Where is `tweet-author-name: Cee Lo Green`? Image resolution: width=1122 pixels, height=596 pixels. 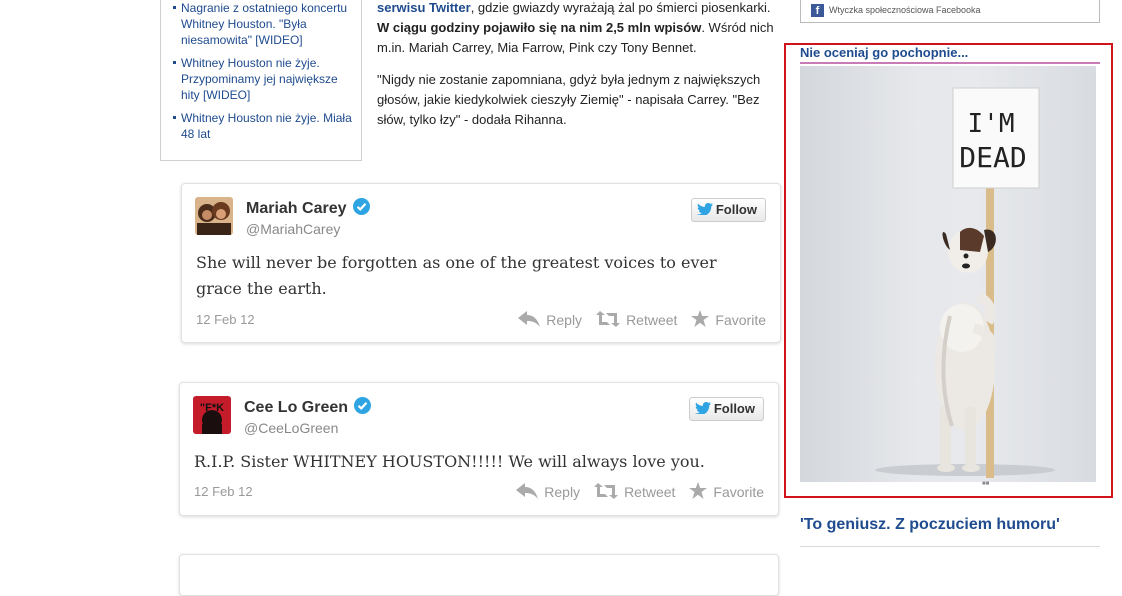 tweet-author-name: Cee Lo Green is located at coordinates (308, 407).